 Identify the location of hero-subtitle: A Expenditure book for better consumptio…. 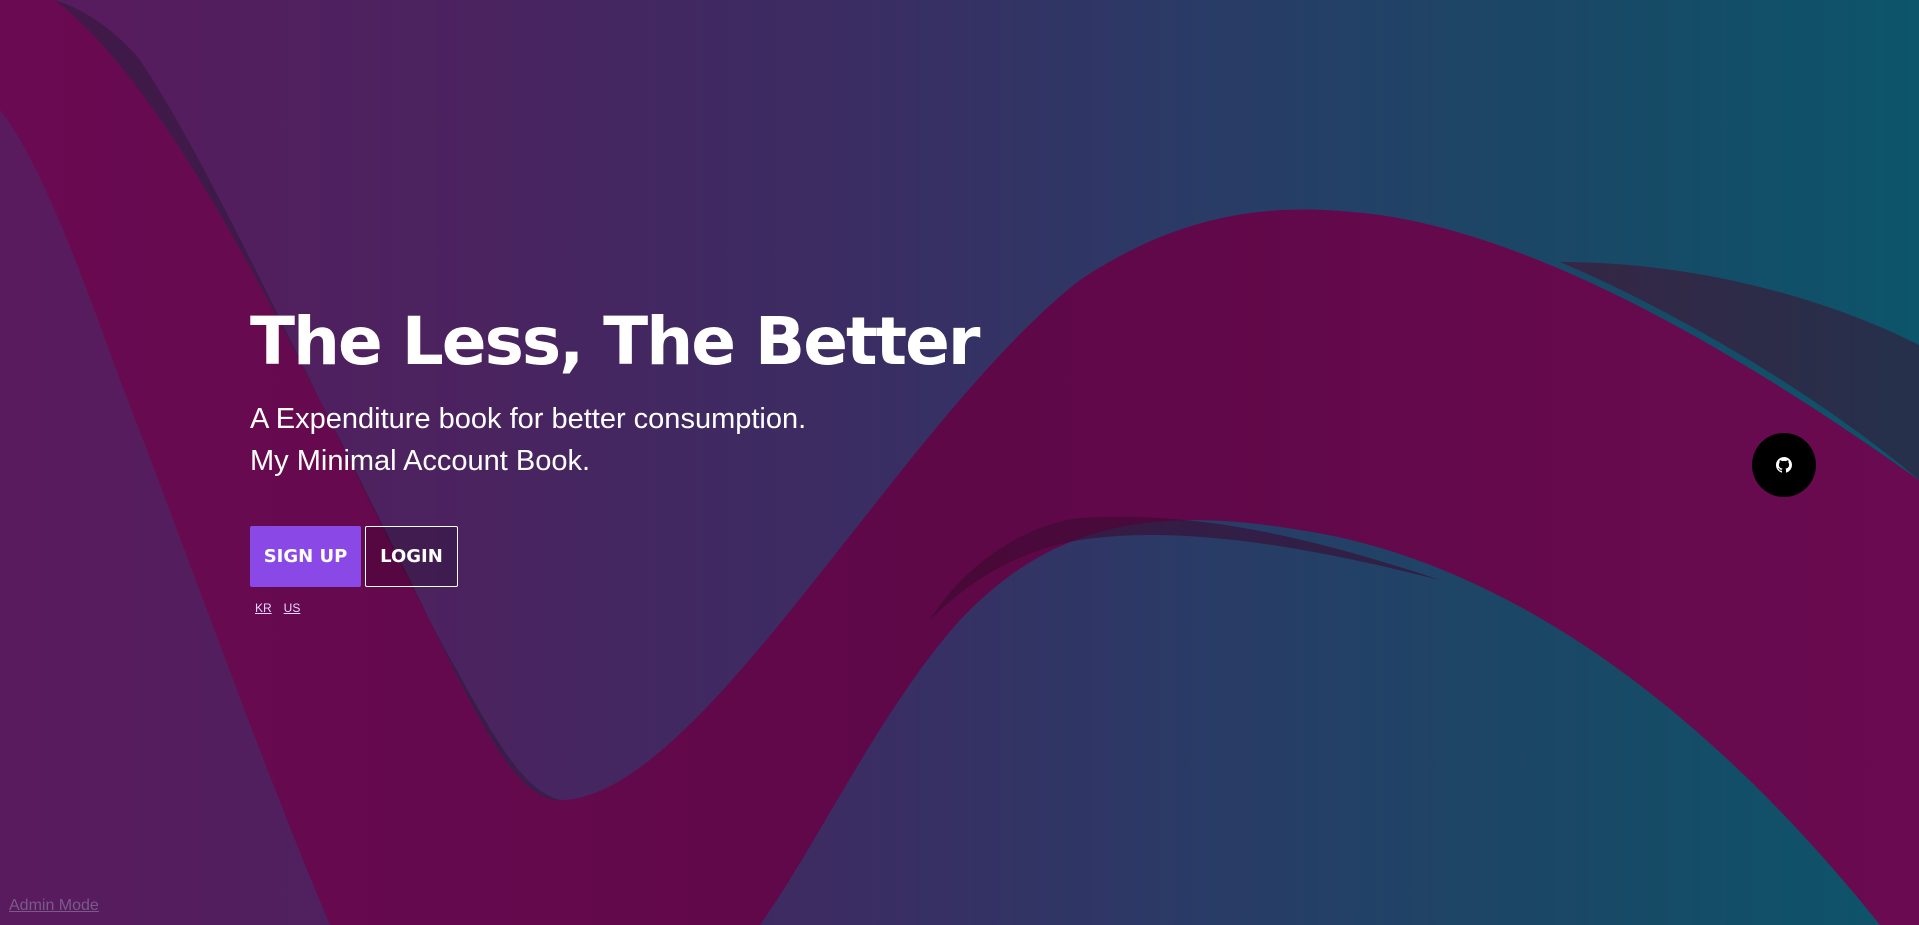
(614, 440).